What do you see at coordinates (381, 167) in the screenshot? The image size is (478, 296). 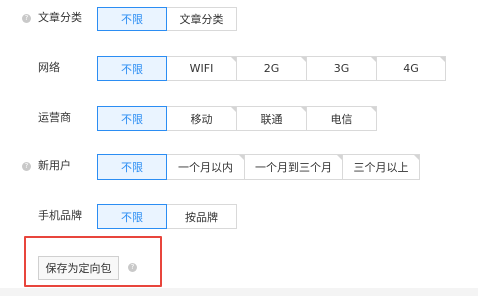 I see `new-user-option-over-three-months: 三个月以上` at bounding box center [381, 167].